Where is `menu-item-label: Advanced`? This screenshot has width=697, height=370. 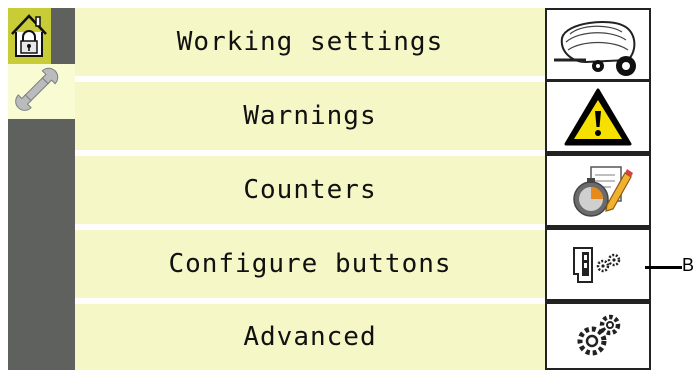 menu-item-label: Advanced is located at coordinates (310, 337).